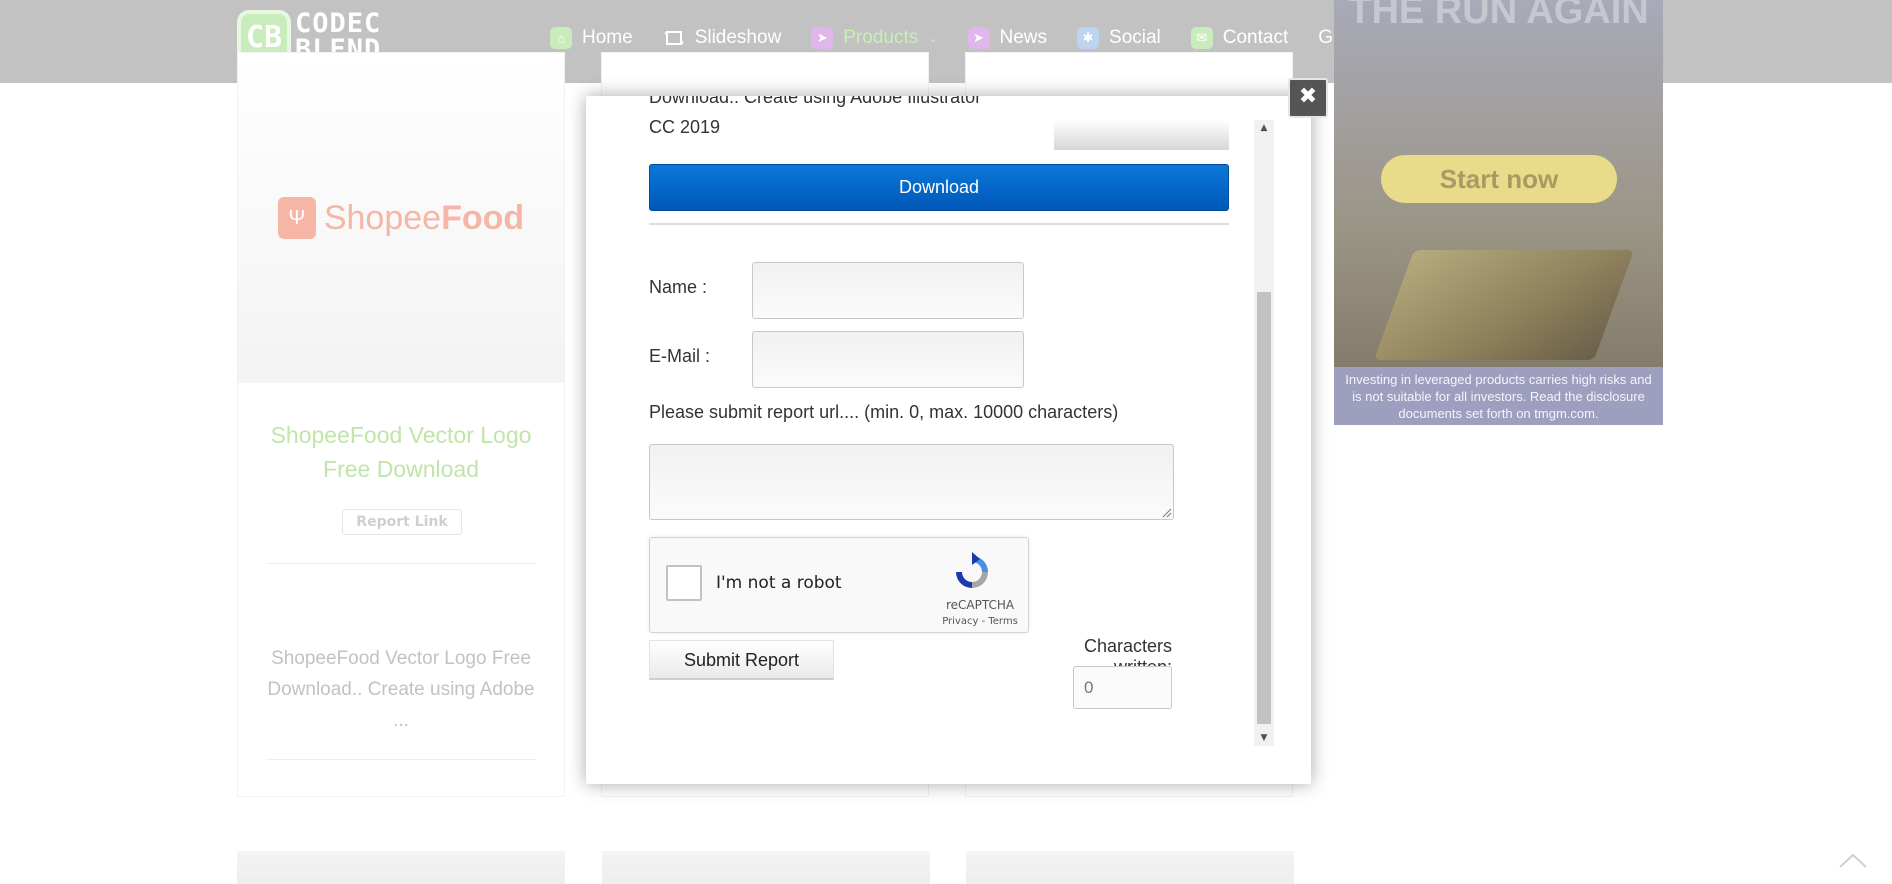 Image resolution: width=1892 pixels, height=884 pixels. Describe the element at coordinates (1504, 305) in the screenshot. I see `ad-image` at that location.